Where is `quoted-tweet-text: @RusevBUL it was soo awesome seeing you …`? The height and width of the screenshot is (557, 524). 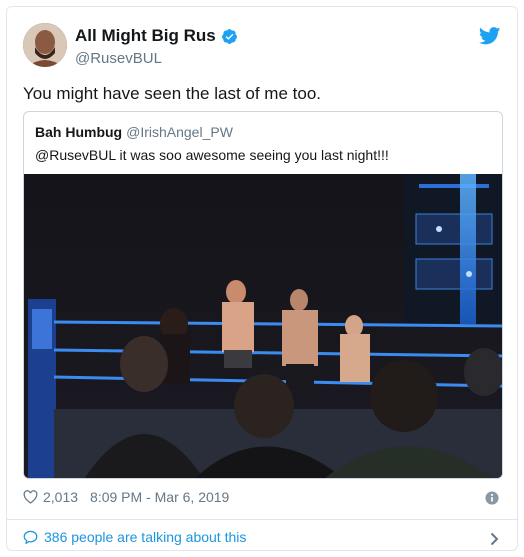
quoted-tweet-text: @RusevBUL it was soo awesome seeing you … is located at coordinates (212, 155).